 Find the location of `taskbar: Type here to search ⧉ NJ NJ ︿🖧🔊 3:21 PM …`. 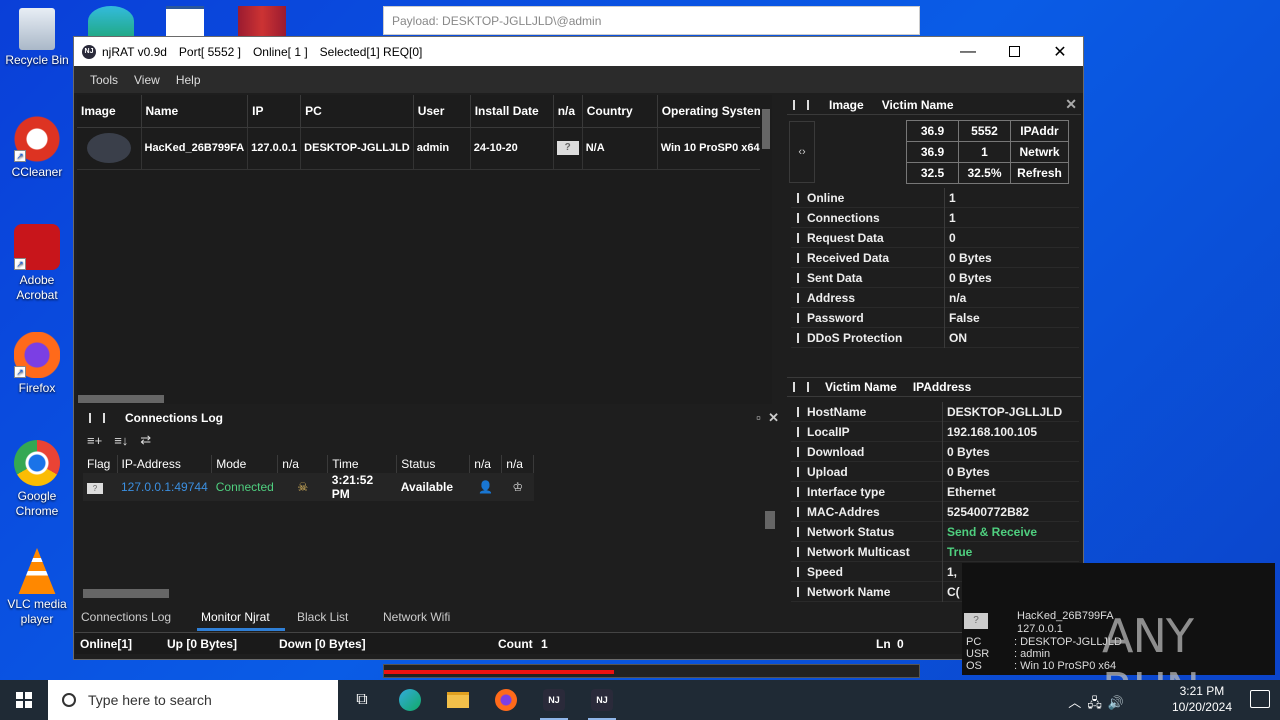

taskbar: Type here to search ⧉ NJ NJ ︿🖧🔊 3:21 PM … is located at coordinates (640, 700).